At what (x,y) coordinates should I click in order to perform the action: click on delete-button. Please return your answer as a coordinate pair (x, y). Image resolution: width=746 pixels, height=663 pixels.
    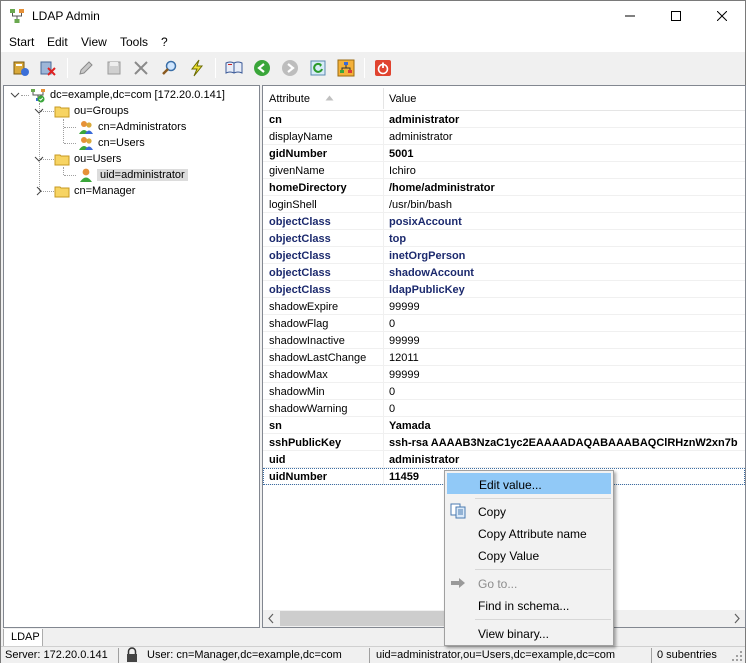
    Looking at the image, I should click on (141, 68).